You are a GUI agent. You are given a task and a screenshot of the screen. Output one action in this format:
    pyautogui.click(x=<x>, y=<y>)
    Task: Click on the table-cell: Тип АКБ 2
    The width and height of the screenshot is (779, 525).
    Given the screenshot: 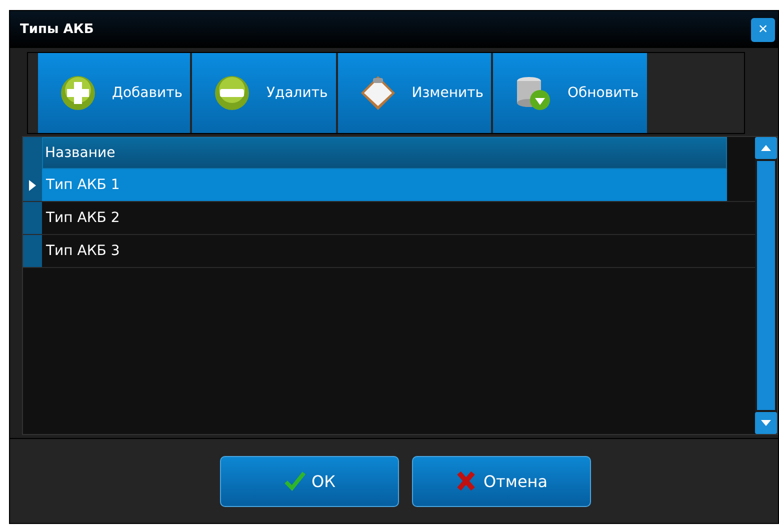 What is the action you would take?
    pyautogui.click(x=384, y=218)
    